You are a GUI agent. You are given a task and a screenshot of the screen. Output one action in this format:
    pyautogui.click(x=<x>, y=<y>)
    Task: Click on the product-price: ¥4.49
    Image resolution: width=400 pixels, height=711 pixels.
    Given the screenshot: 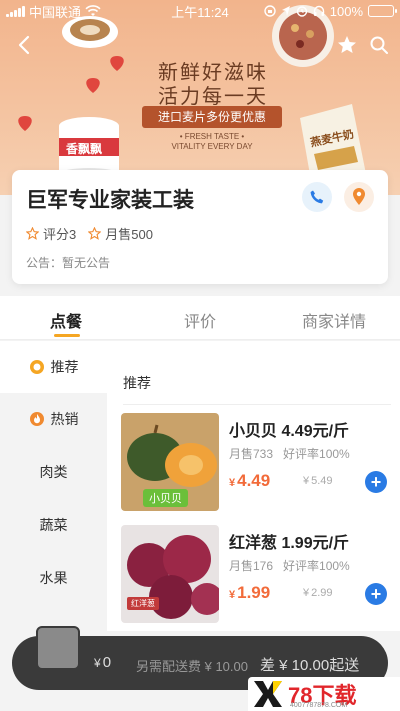 What is the action you would take?
    pyautogui.click(x=249, y=481)
    